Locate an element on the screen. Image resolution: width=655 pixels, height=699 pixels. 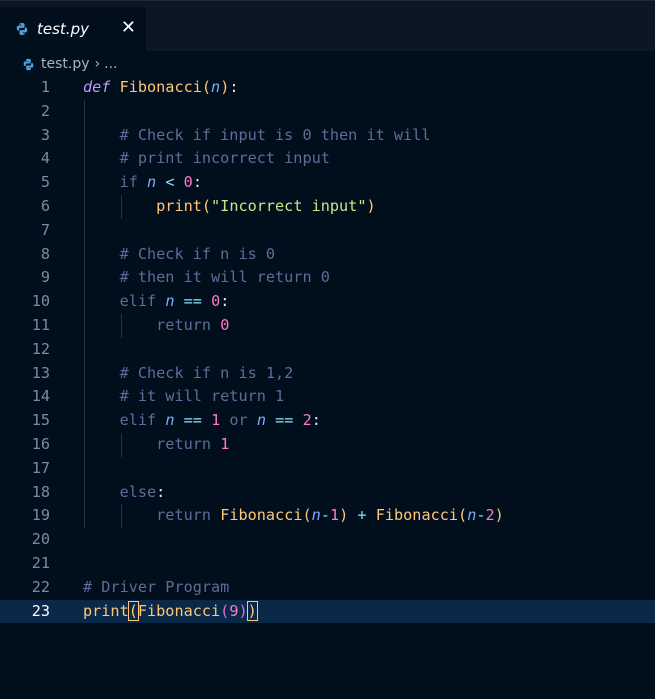
code-line: 2 is located at coordinates (327, 111).